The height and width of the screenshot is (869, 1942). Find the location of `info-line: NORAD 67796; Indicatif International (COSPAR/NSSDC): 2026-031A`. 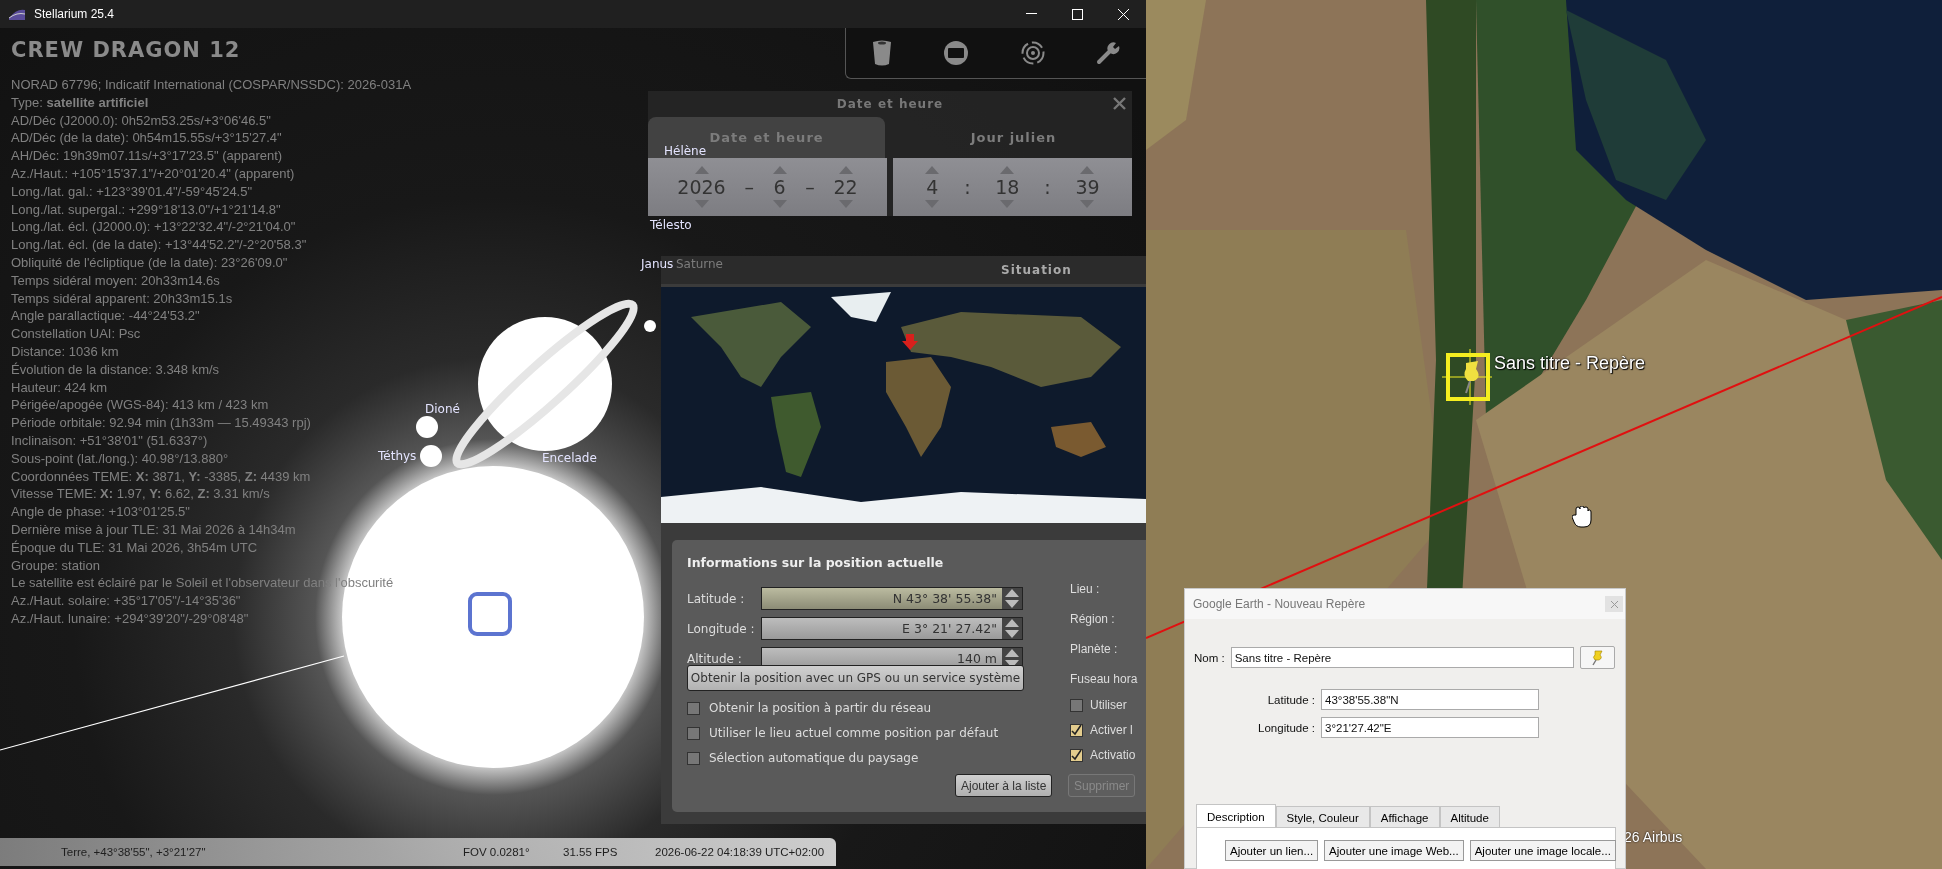

info-line: NORAD 67796; Indicatif International (COSPAR/NSSDC): 2026-031A is located at coordinates (211, 85).